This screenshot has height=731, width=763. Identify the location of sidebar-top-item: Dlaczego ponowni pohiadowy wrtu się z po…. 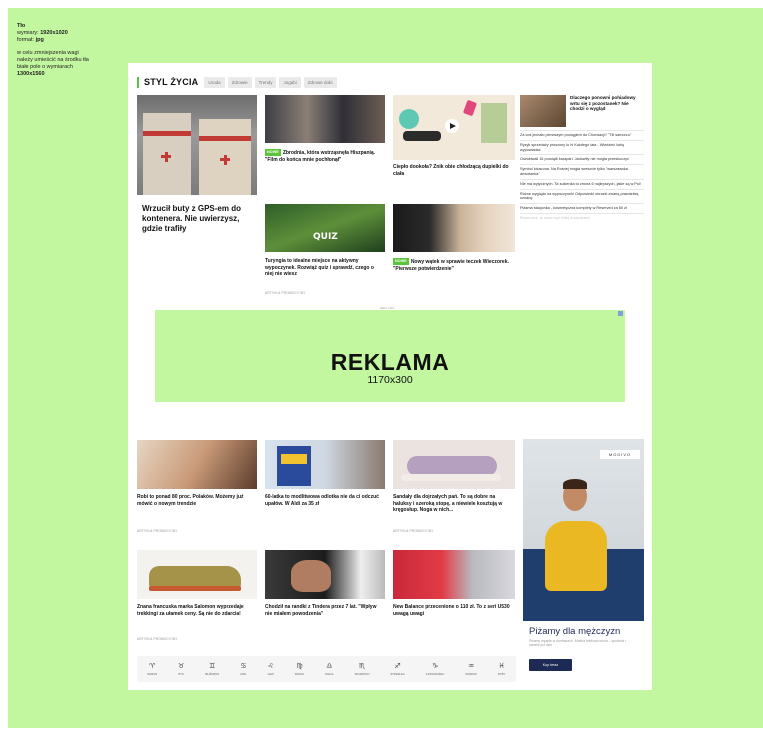
(582, 111).